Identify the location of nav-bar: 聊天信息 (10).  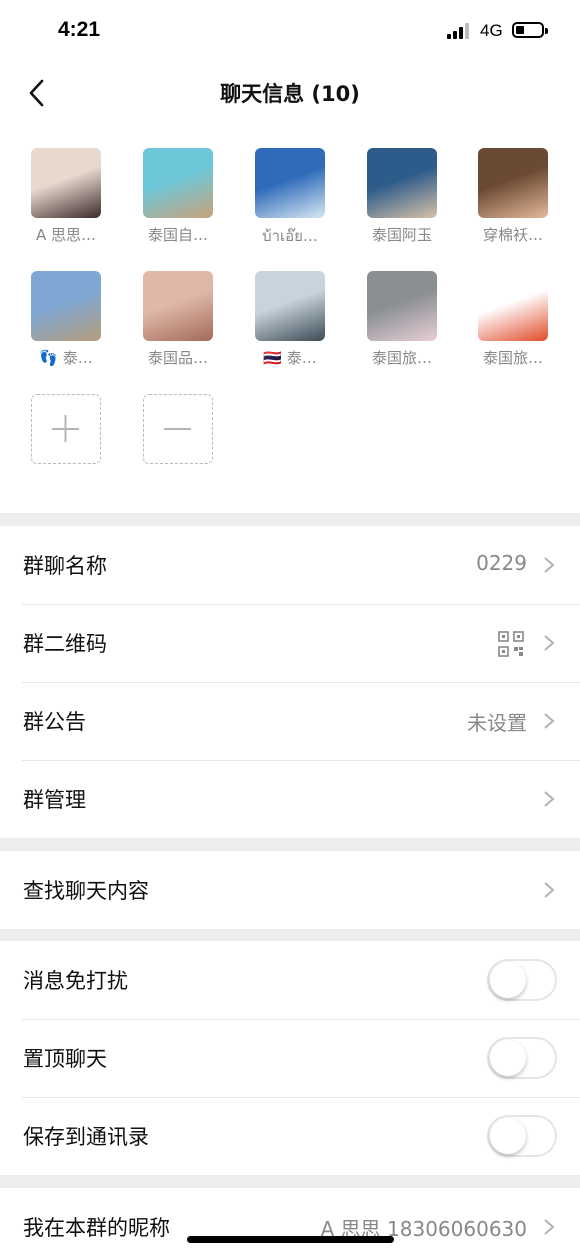
(290, 93).